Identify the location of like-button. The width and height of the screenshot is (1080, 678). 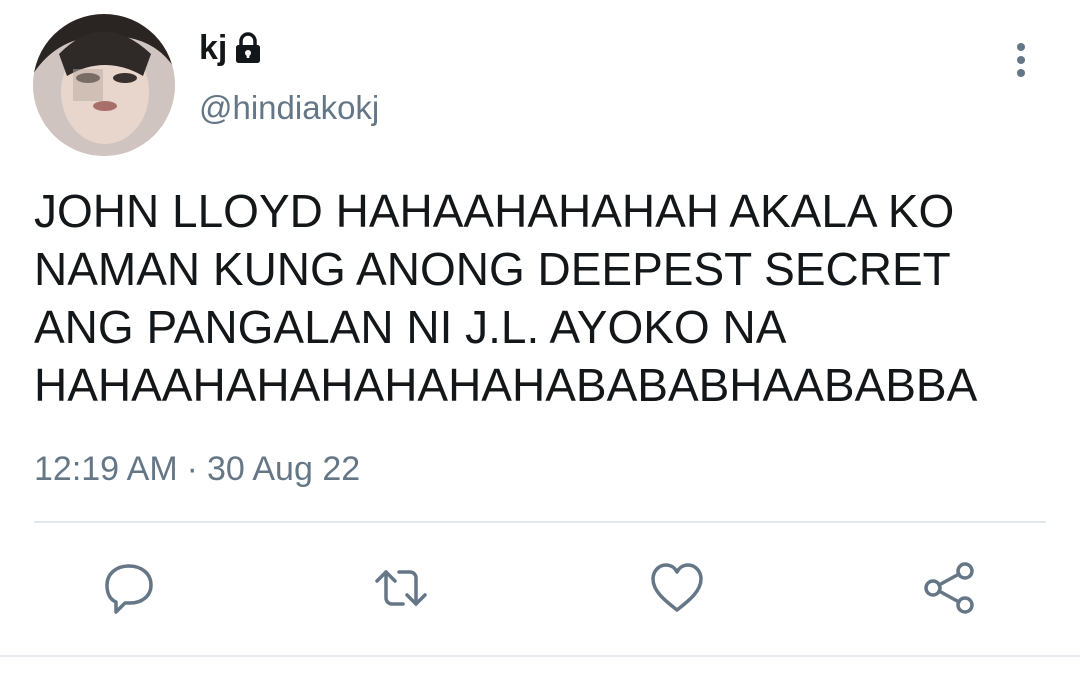
(677, 588).